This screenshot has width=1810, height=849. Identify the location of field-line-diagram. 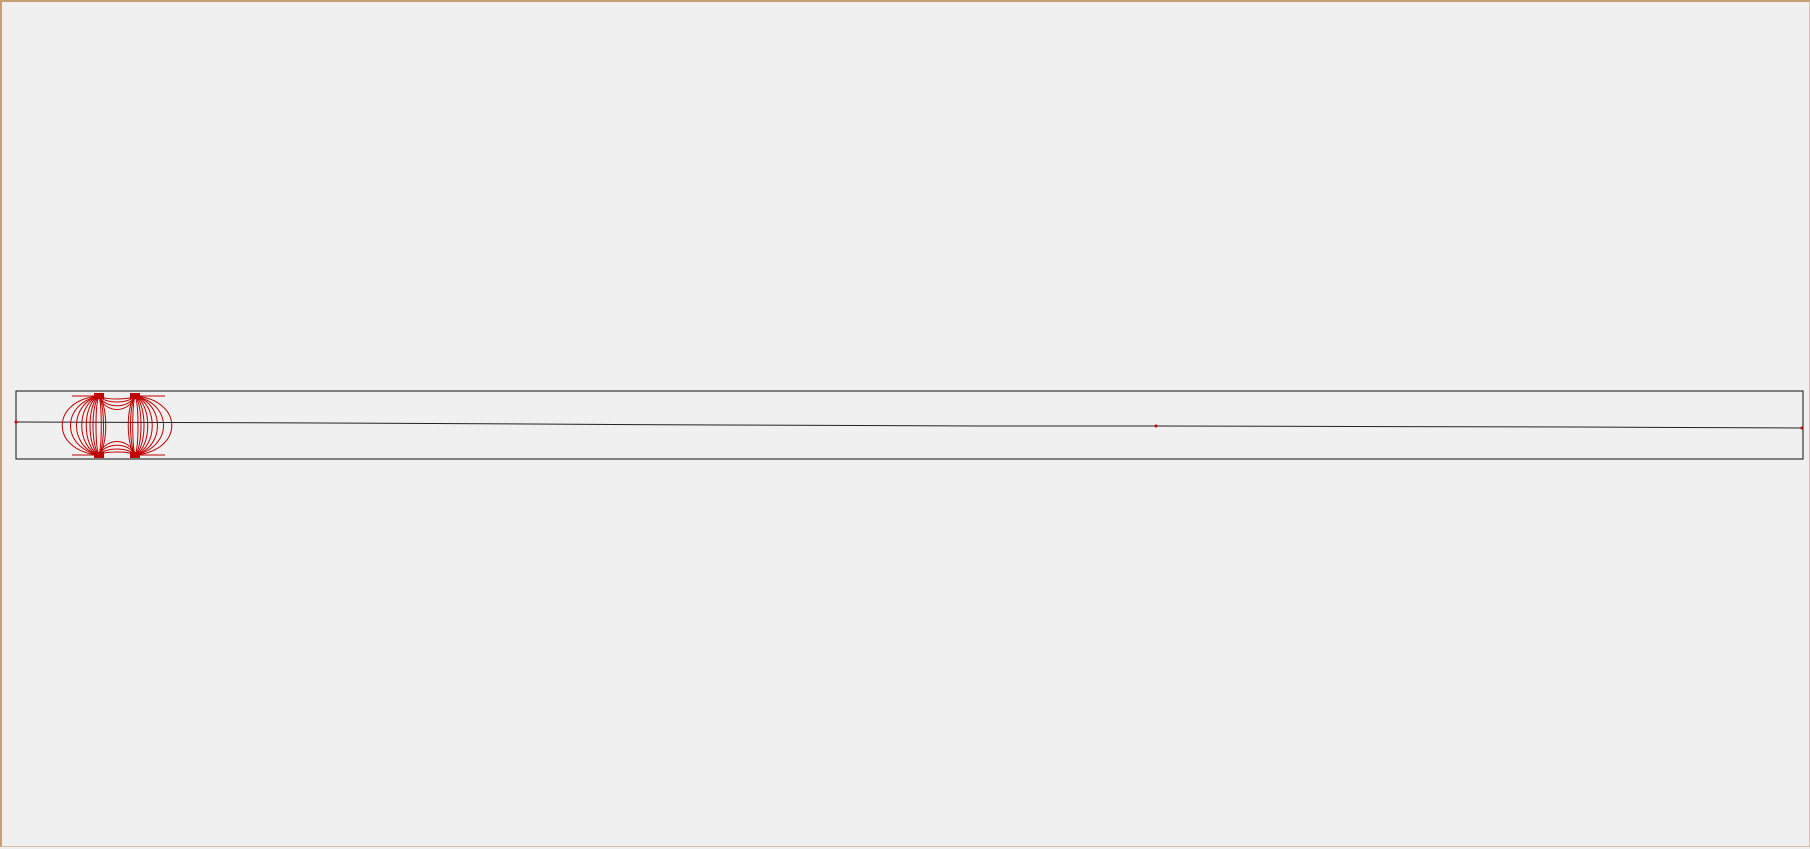
(909, 425).